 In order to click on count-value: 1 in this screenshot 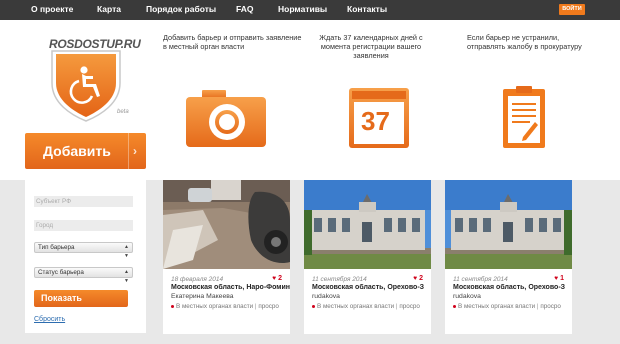, I will do `click(562, 278)`.